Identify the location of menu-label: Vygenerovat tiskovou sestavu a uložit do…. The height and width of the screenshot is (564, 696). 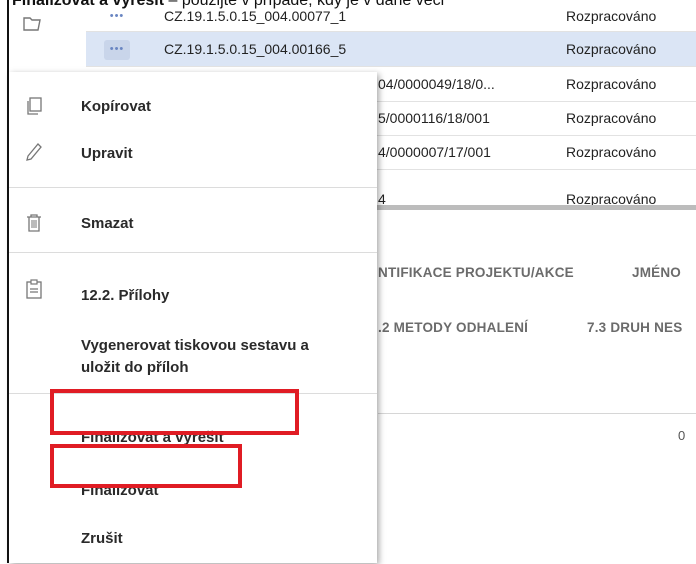
(195, 357).